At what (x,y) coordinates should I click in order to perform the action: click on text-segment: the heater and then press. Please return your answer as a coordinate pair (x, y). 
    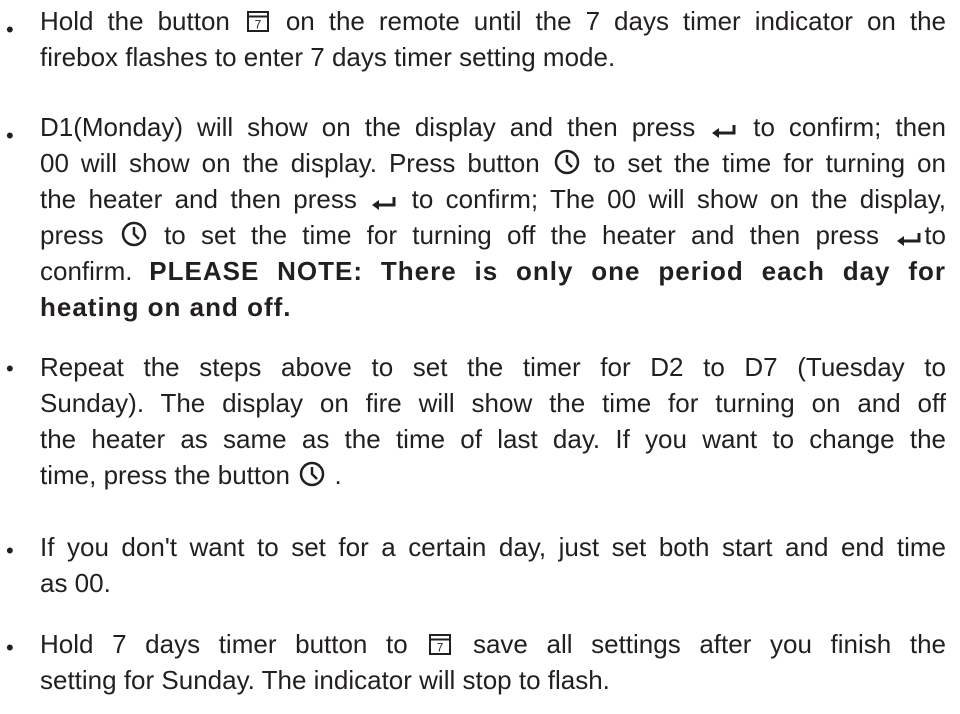
    Looking at the image, I should click on (205, 199).